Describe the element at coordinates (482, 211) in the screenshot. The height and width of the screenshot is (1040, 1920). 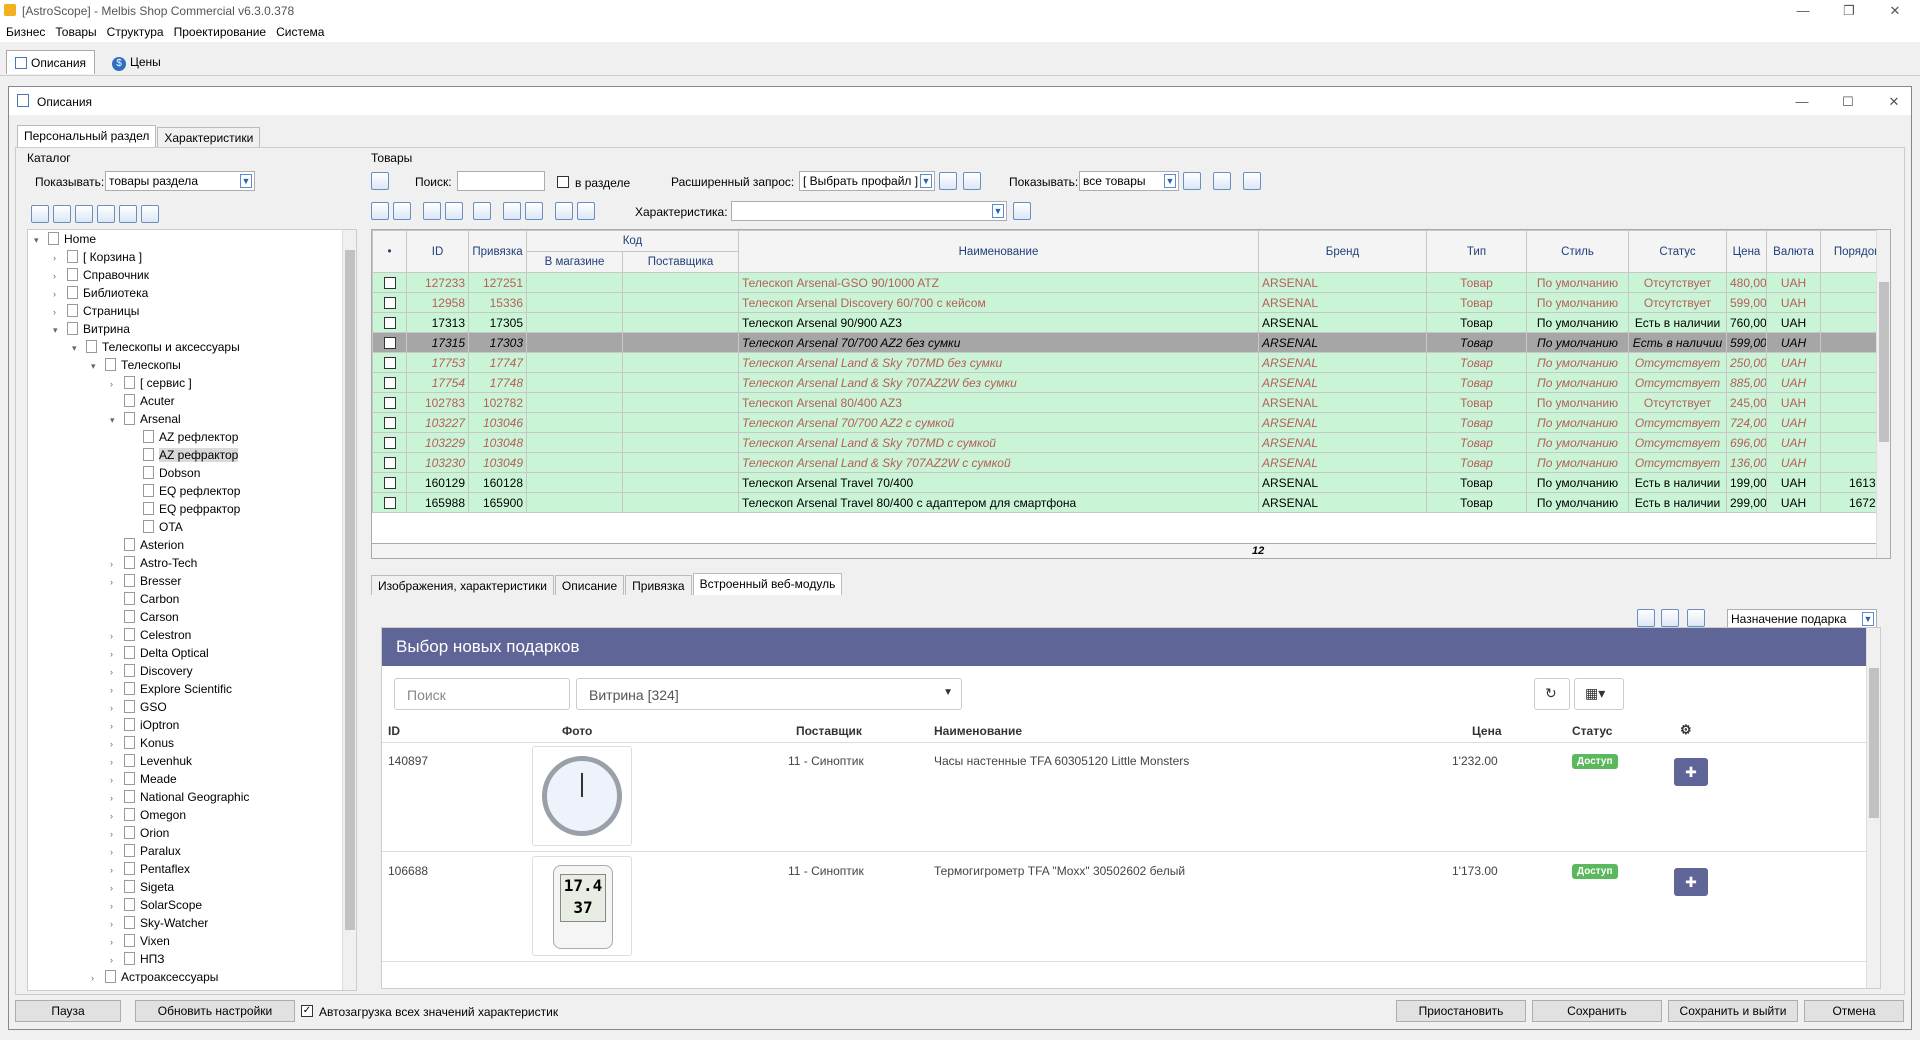
I see `row-delete-icon` at that location.